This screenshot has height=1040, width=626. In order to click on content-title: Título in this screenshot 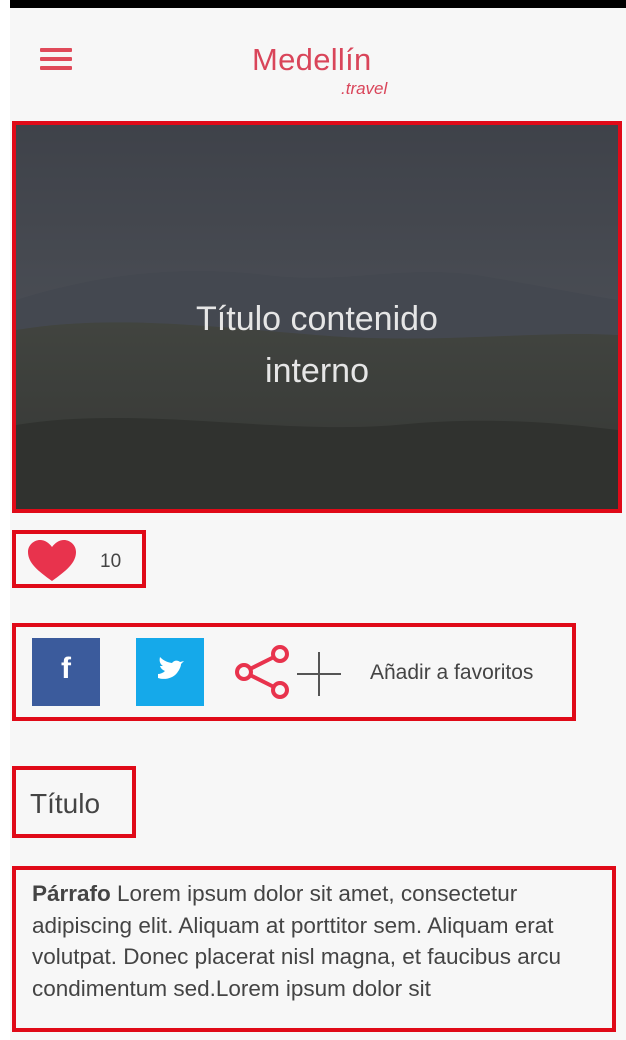, I will do `click(65, 803)`.